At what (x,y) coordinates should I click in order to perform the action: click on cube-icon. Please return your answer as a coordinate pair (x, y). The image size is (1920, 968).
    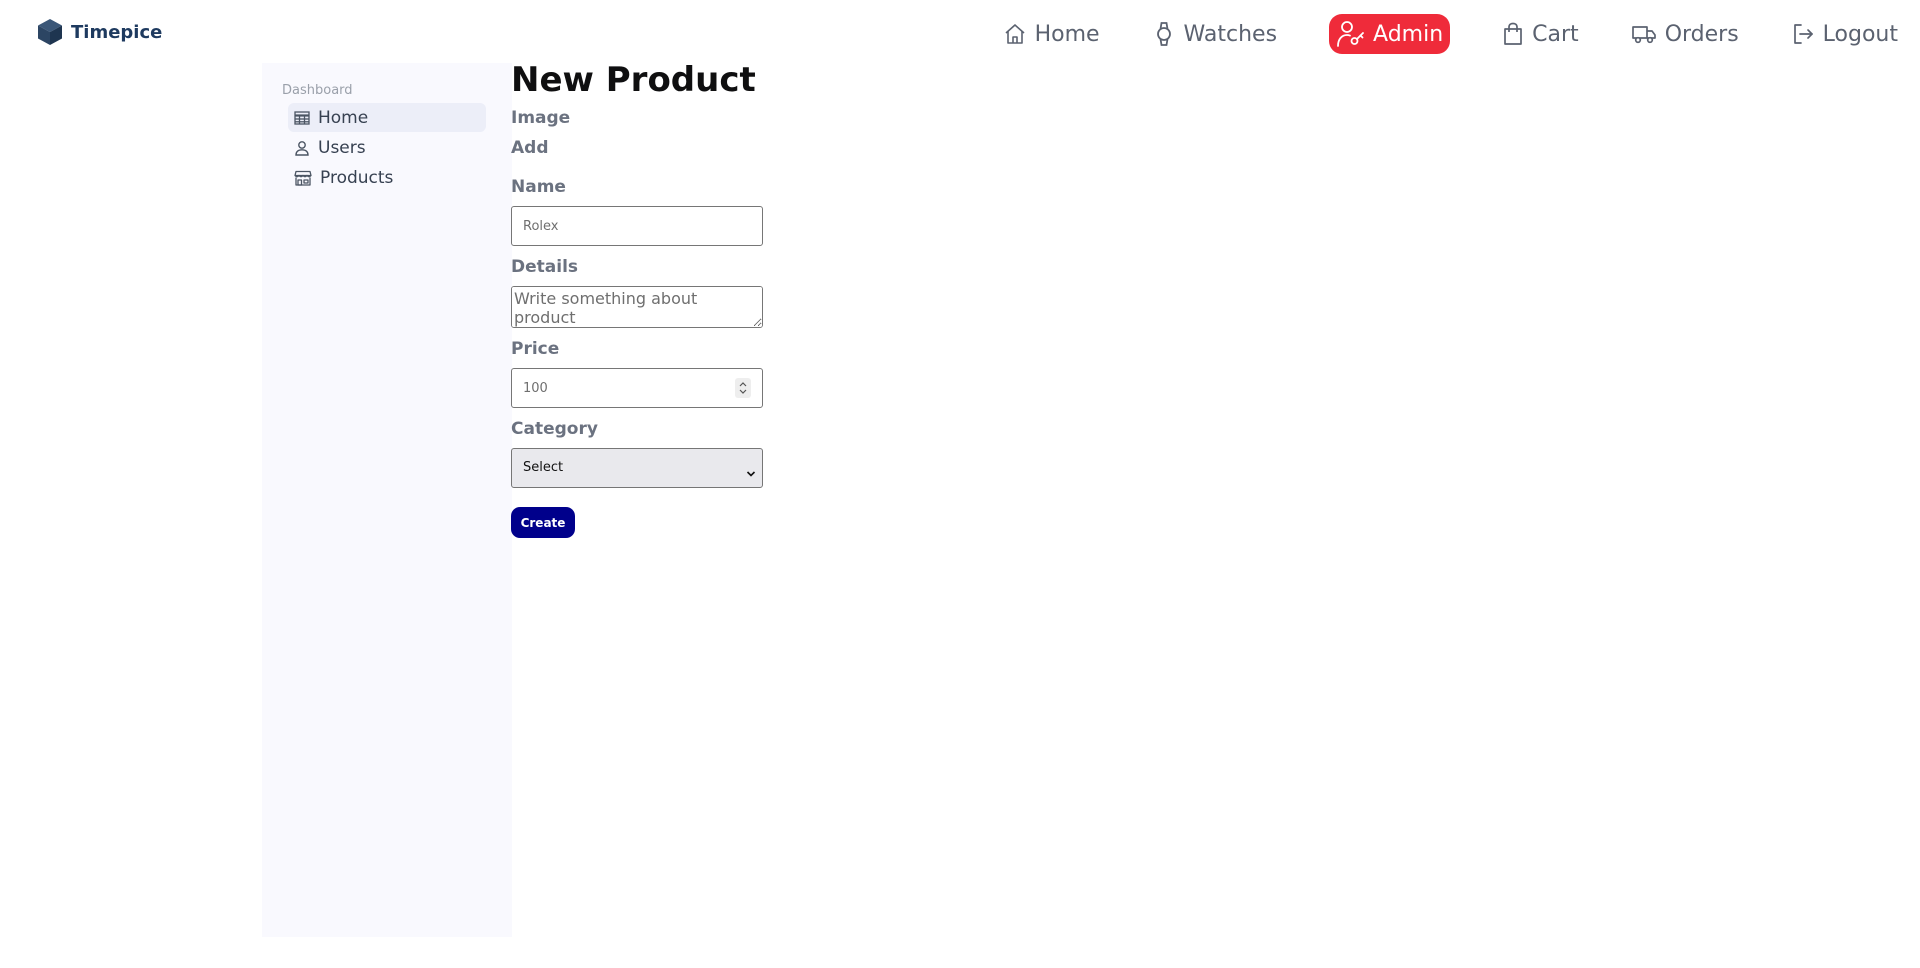
    Looking at the image, I should click on (50, 32).